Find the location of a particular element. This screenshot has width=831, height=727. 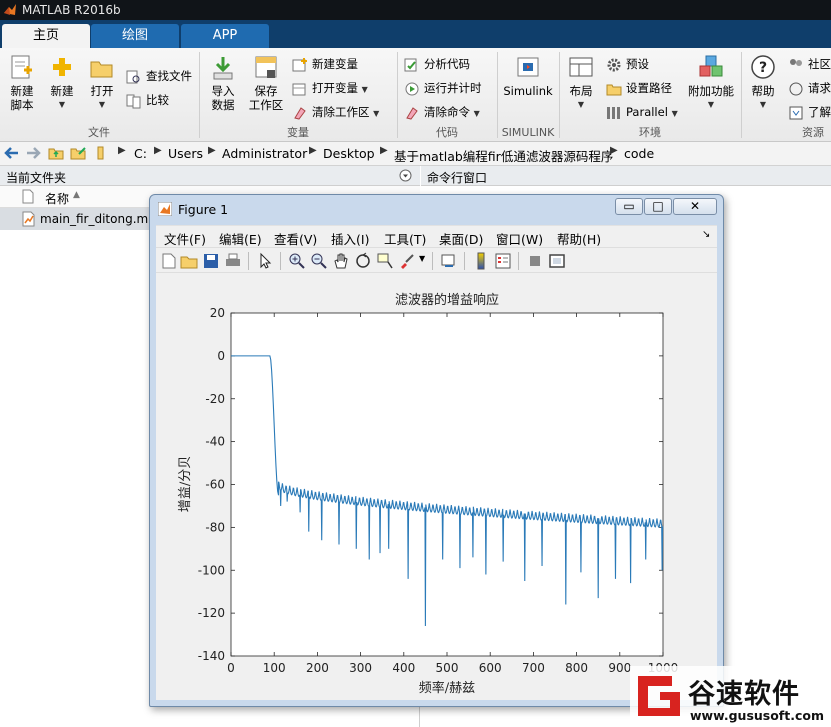

new-script-button: 新建 脚本 is located at coordinates (22, 83).